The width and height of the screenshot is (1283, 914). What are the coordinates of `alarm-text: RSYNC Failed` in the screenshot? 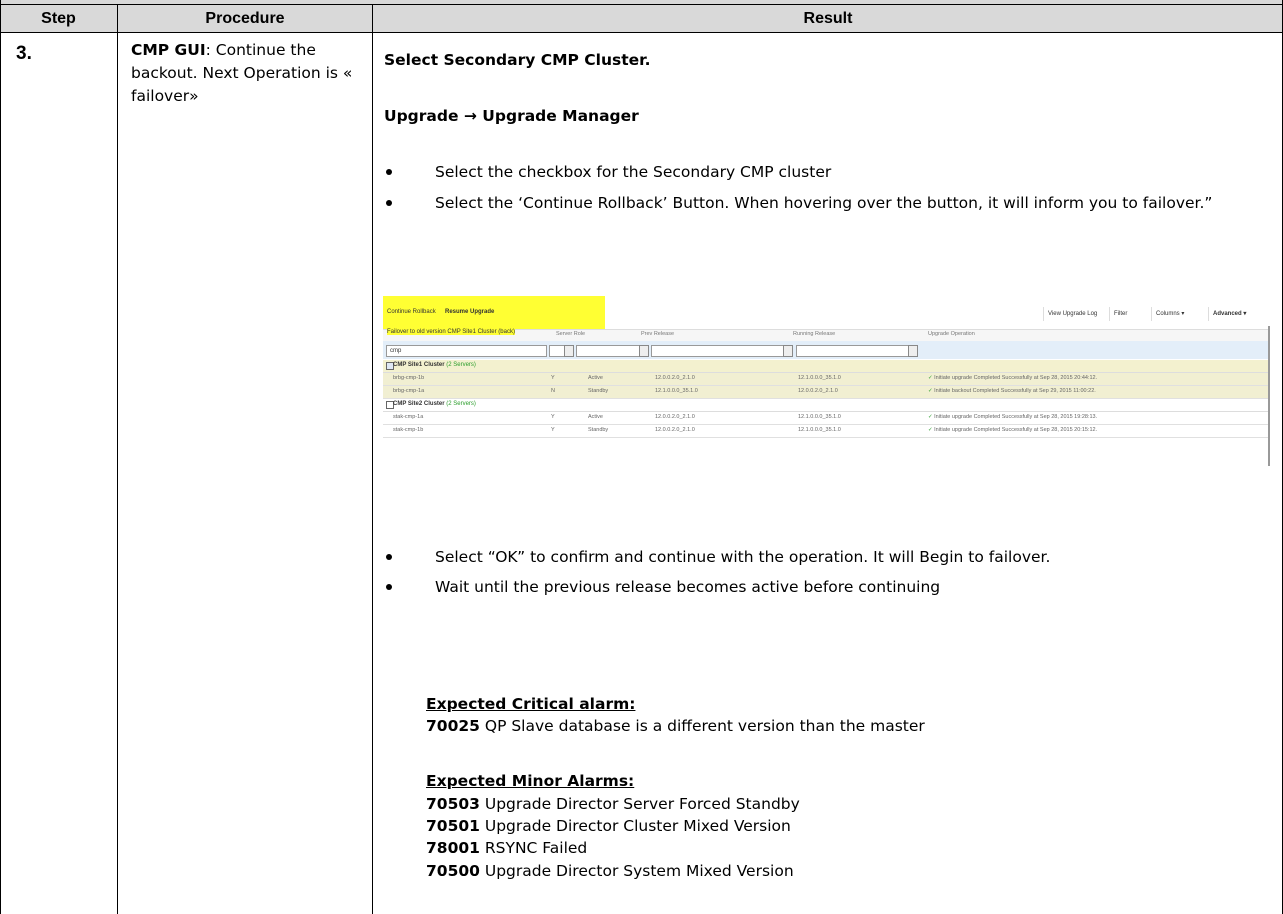 It's located at (533, 848).